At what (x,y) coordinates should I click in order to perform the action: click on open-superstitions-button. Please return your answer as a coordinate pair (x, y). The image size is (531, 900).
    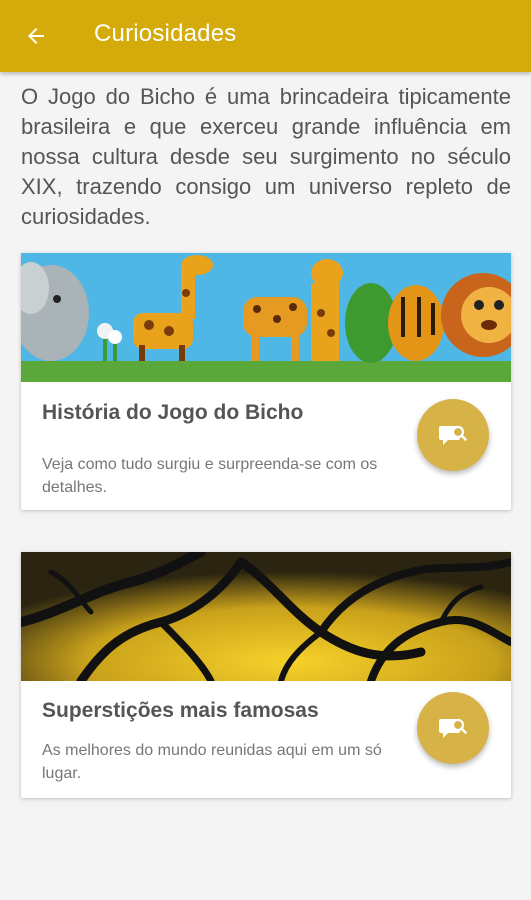
    Looking at the image, I should click on (453, 728).